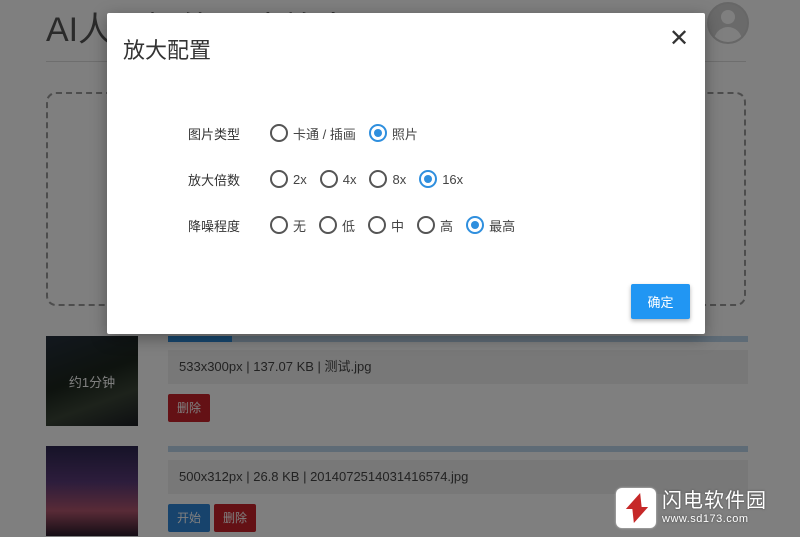 The height and width of the screenshot is (537, 800). What do you see at coordinates (214, 134) in the screenshot?
I see `image-type-label: 图片类型` at bounding box center [214, 134].